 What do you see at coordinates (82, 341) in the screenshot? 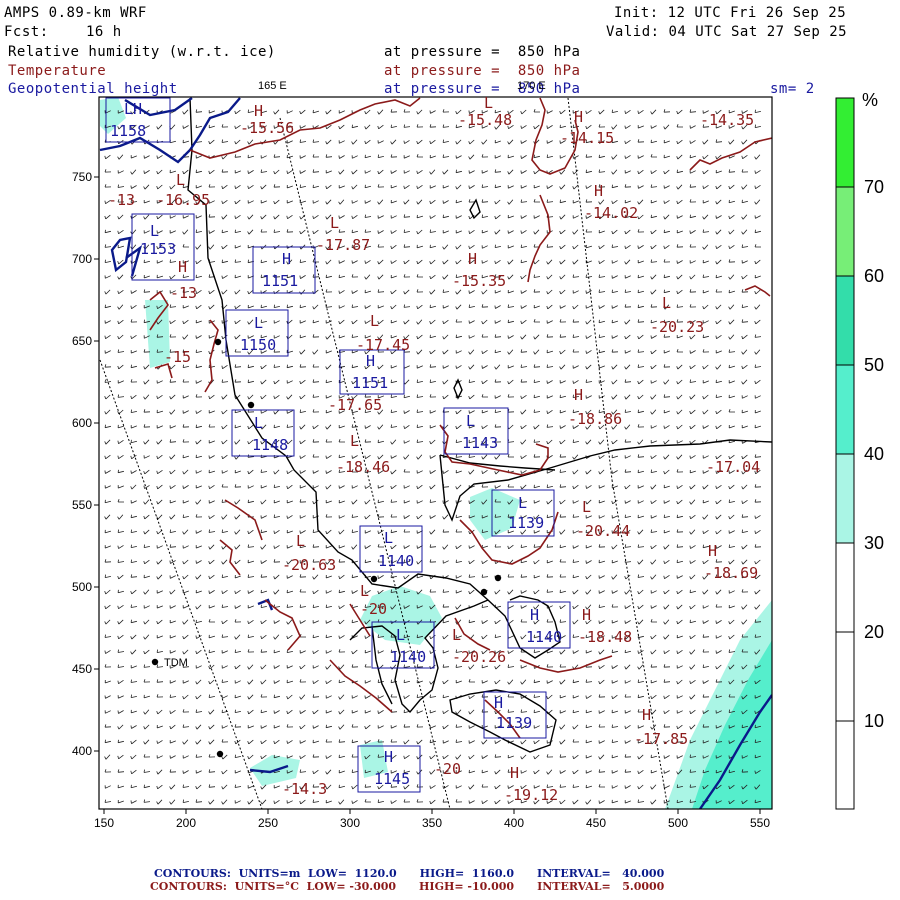
I see `y-tick-label: 650` at bounding box center [82, 341].